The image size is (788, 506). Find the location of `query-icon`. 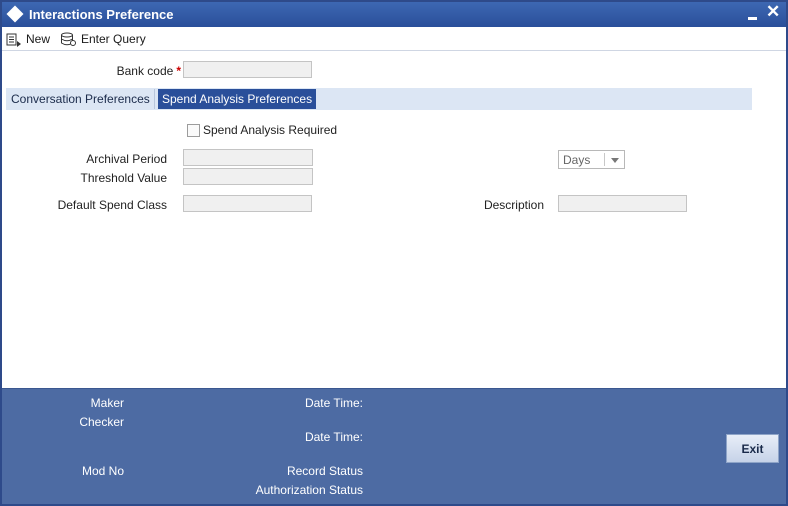

query-icon is located at coordinates (68, 39).